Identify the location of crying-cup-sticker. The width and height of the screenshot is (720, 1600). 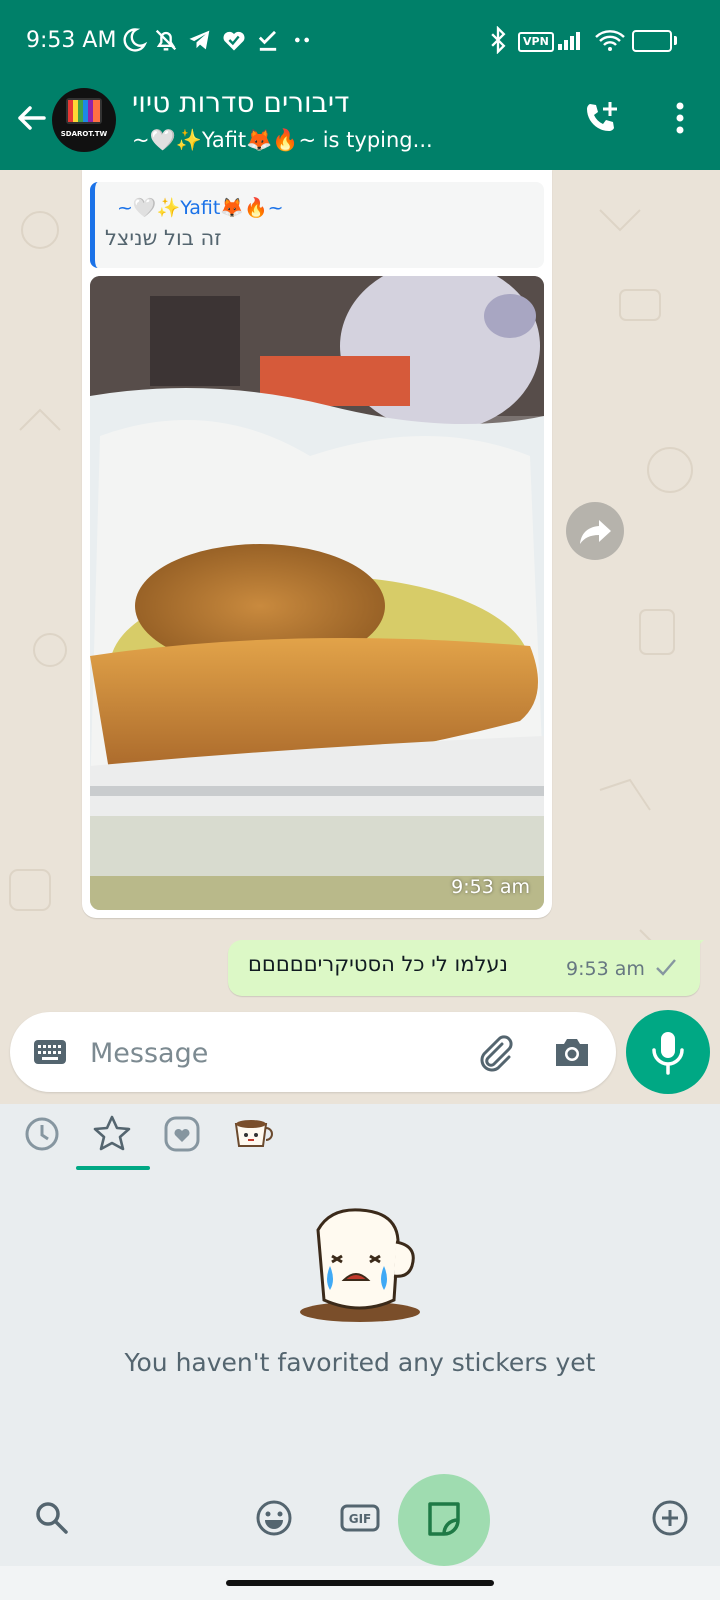
(360, 1265).